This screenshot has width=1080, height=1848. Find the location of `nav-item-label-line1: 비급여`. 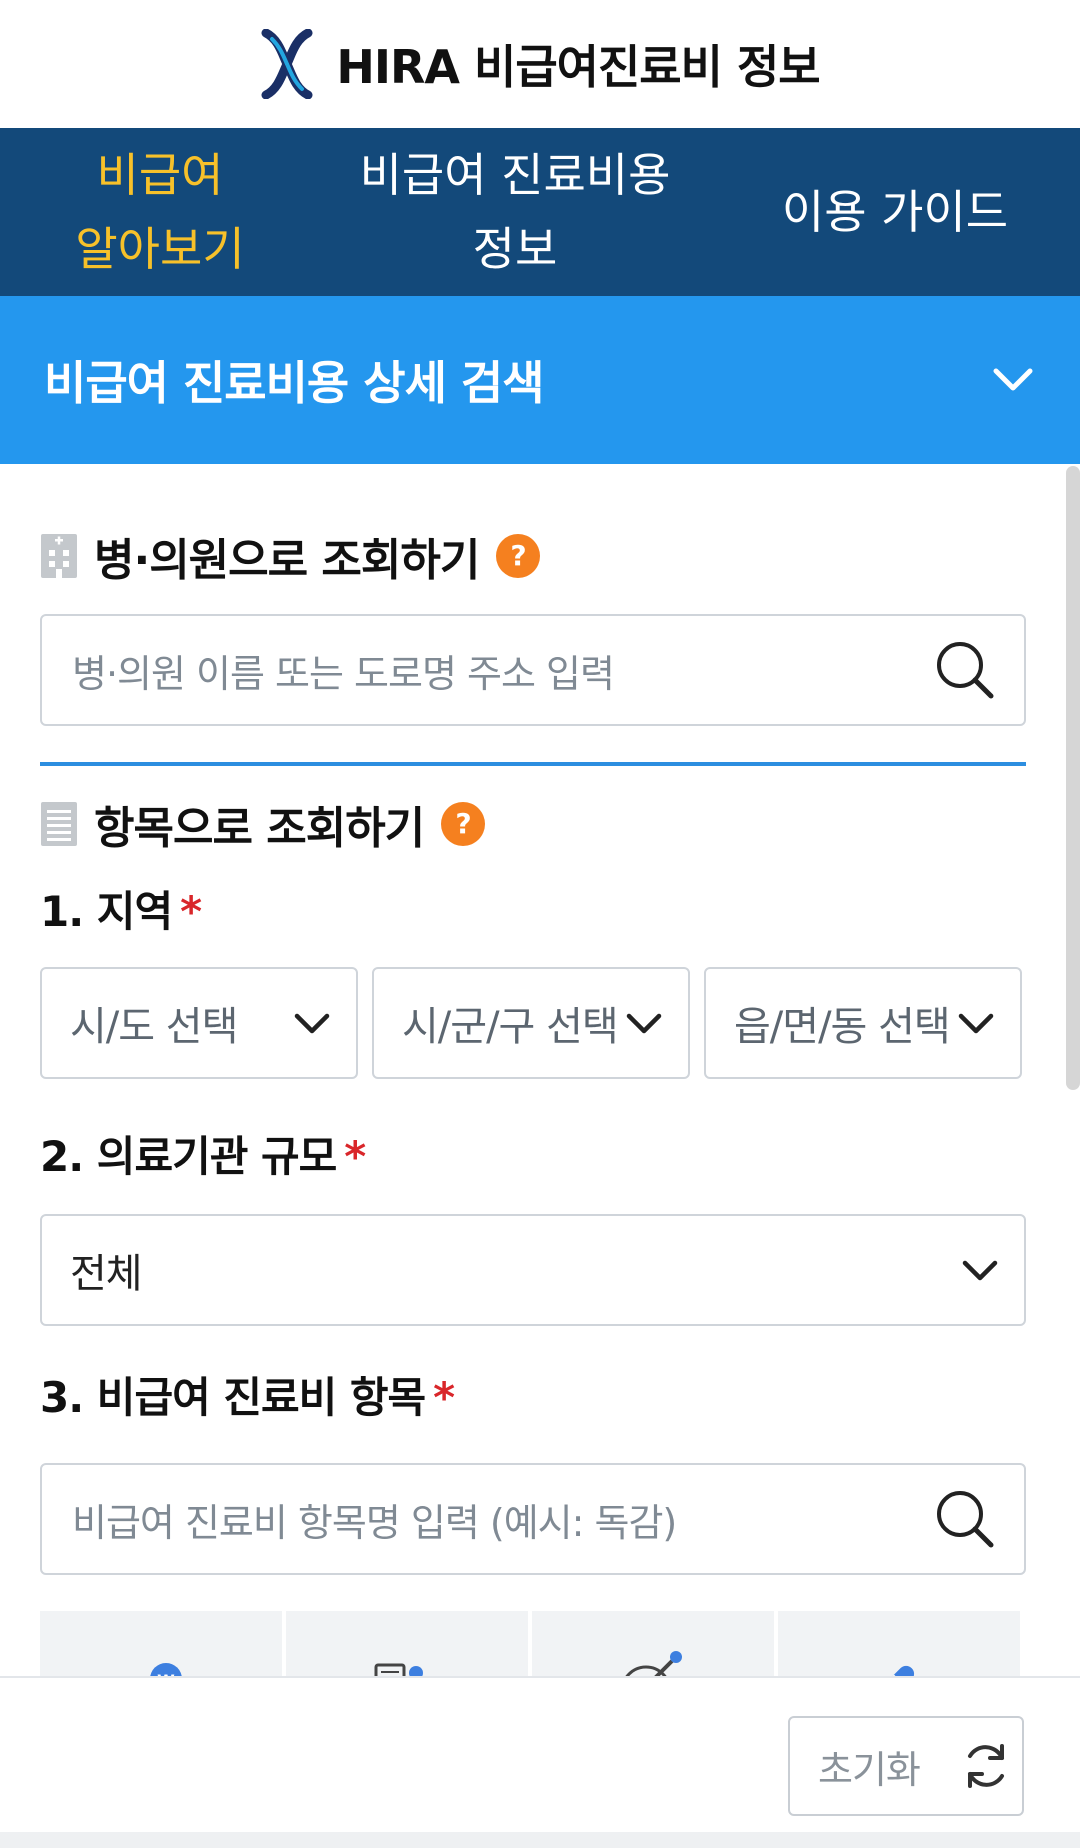

nav-item-label-line1: 비급여 is located at coordinates (160, 175).